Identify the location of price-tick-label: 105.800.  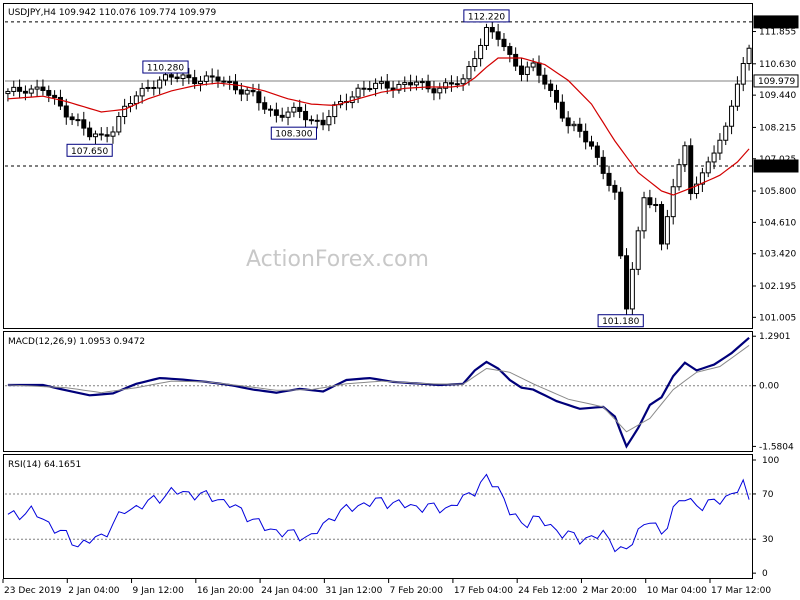
(777, 192).